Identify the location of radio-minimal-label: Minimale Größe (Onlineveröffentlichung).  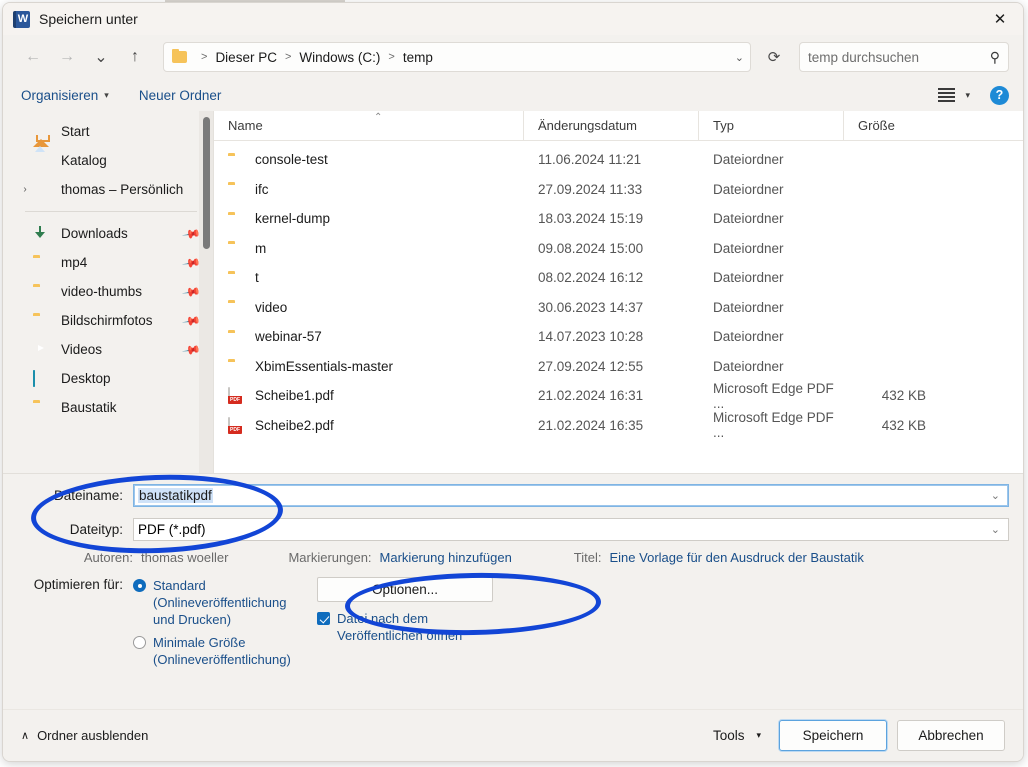
(222, 651).